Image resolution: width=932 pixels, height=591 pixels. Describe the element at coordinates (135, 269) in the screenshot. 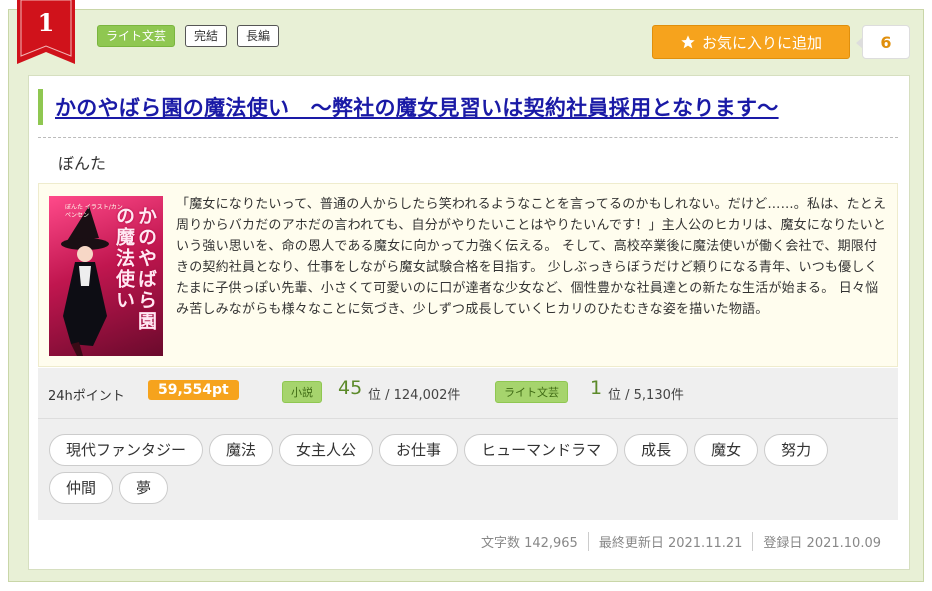

I see `cover-title-text: かのやばら園の魔法使い` at that location.